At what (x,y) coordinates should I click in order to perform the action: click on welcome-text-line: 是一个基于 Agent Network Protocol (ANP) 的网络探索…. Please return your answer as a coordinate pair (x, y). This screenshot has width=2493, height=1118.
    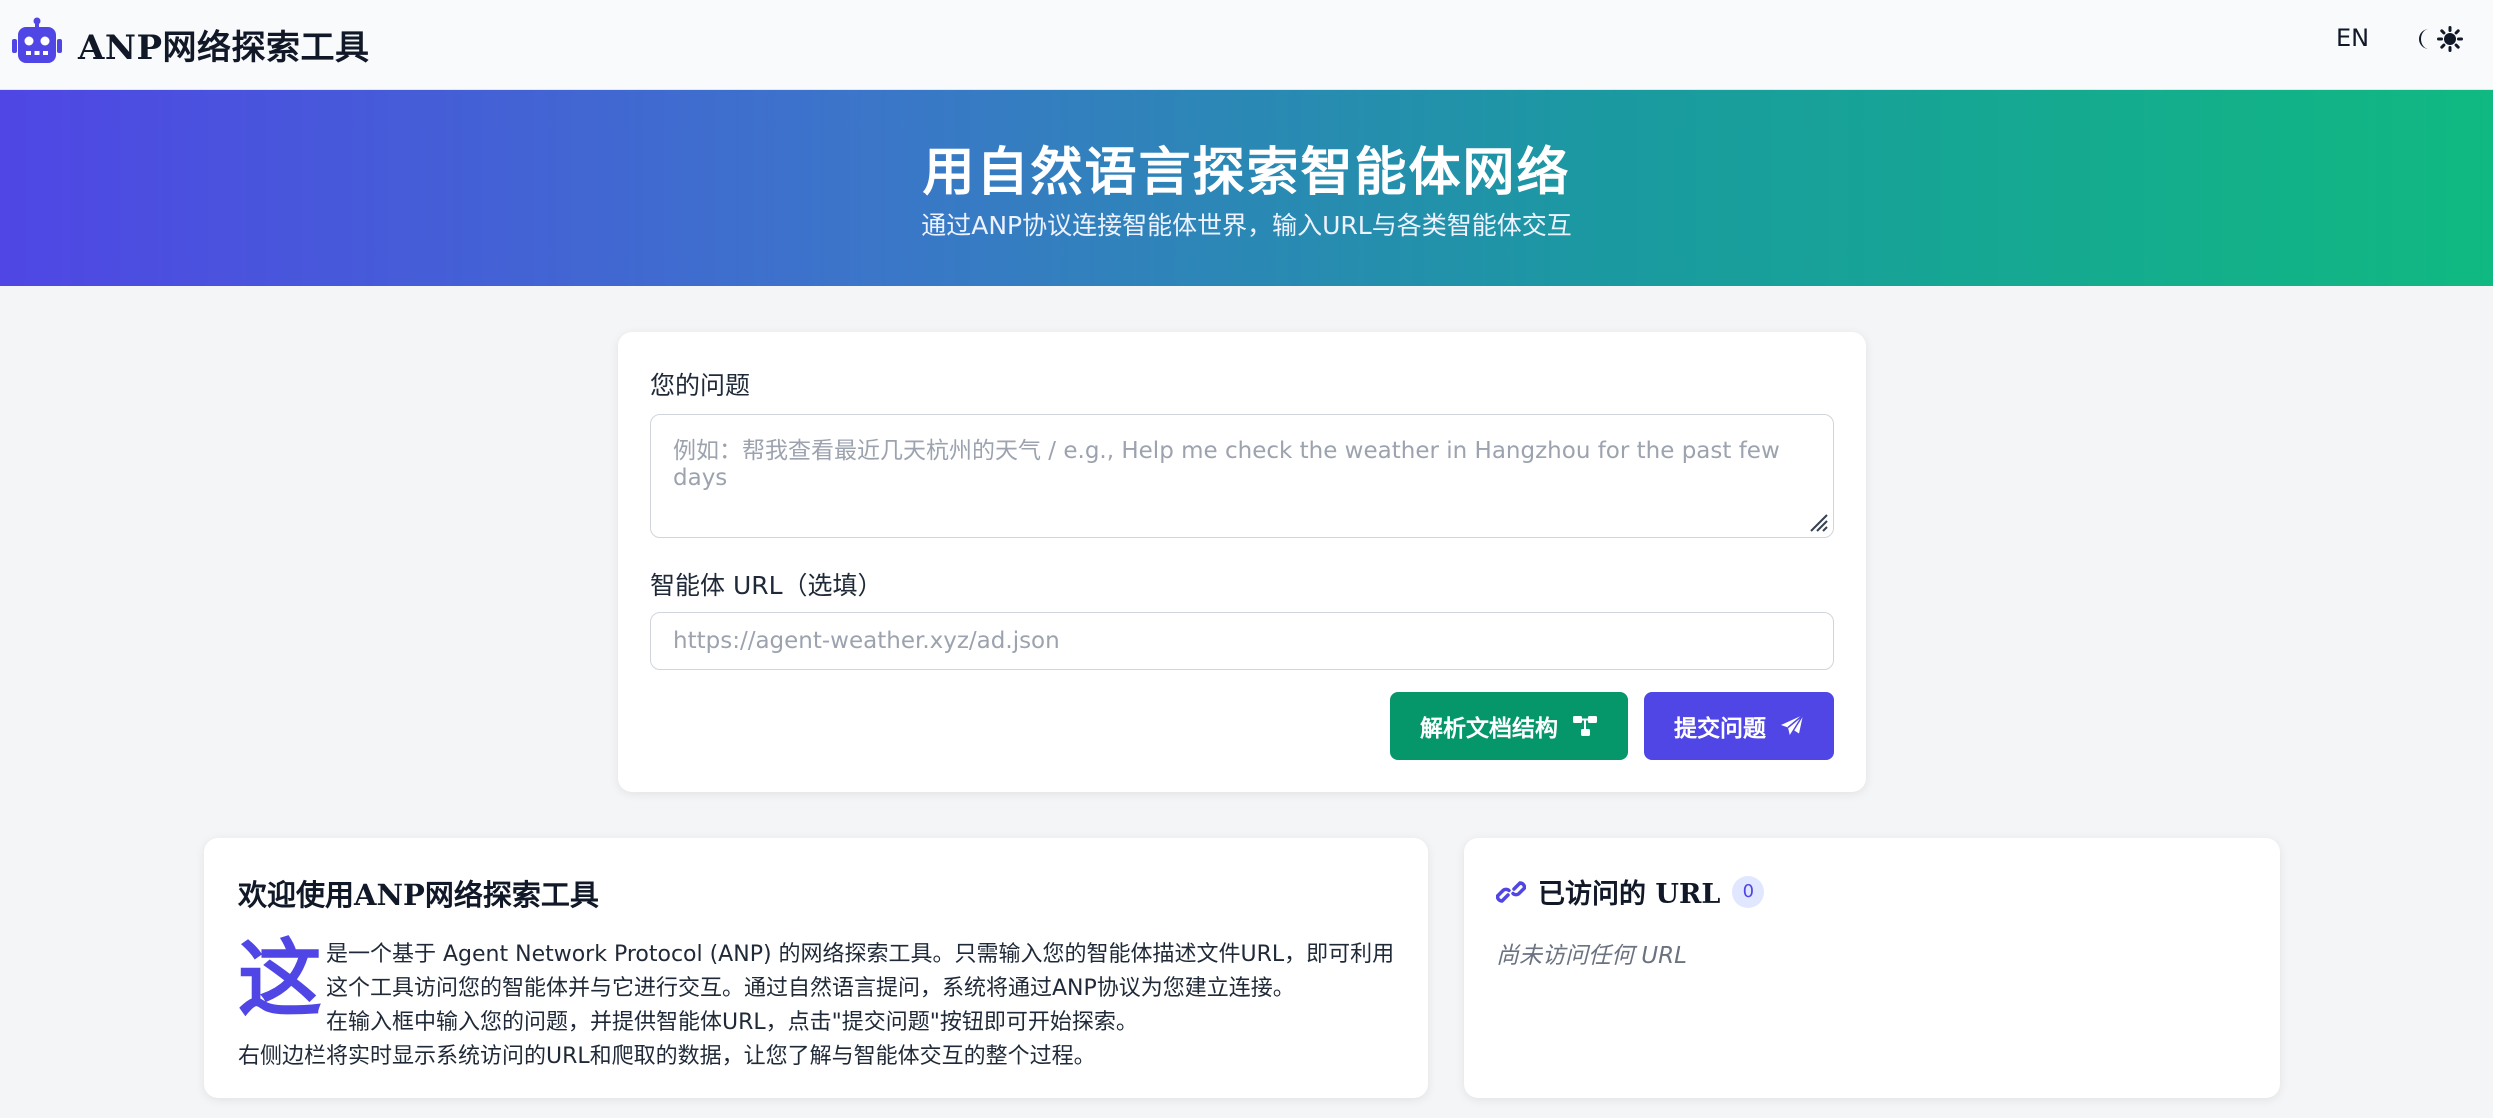
    Looking at the image, I should click on (860, 954).